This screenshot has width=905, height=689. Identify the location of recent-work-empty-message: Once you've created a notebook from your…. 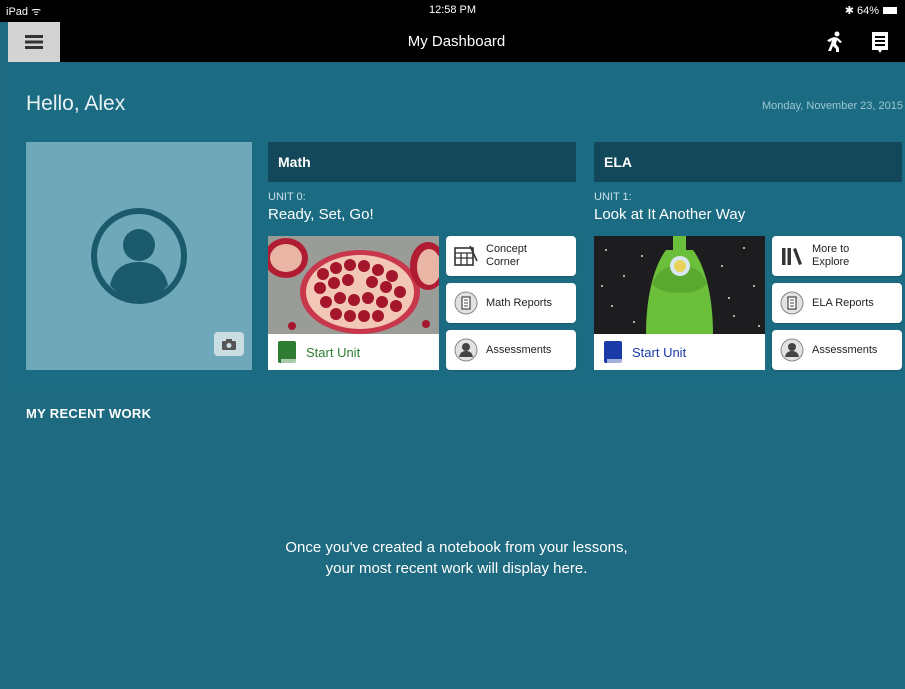
(456, 558).